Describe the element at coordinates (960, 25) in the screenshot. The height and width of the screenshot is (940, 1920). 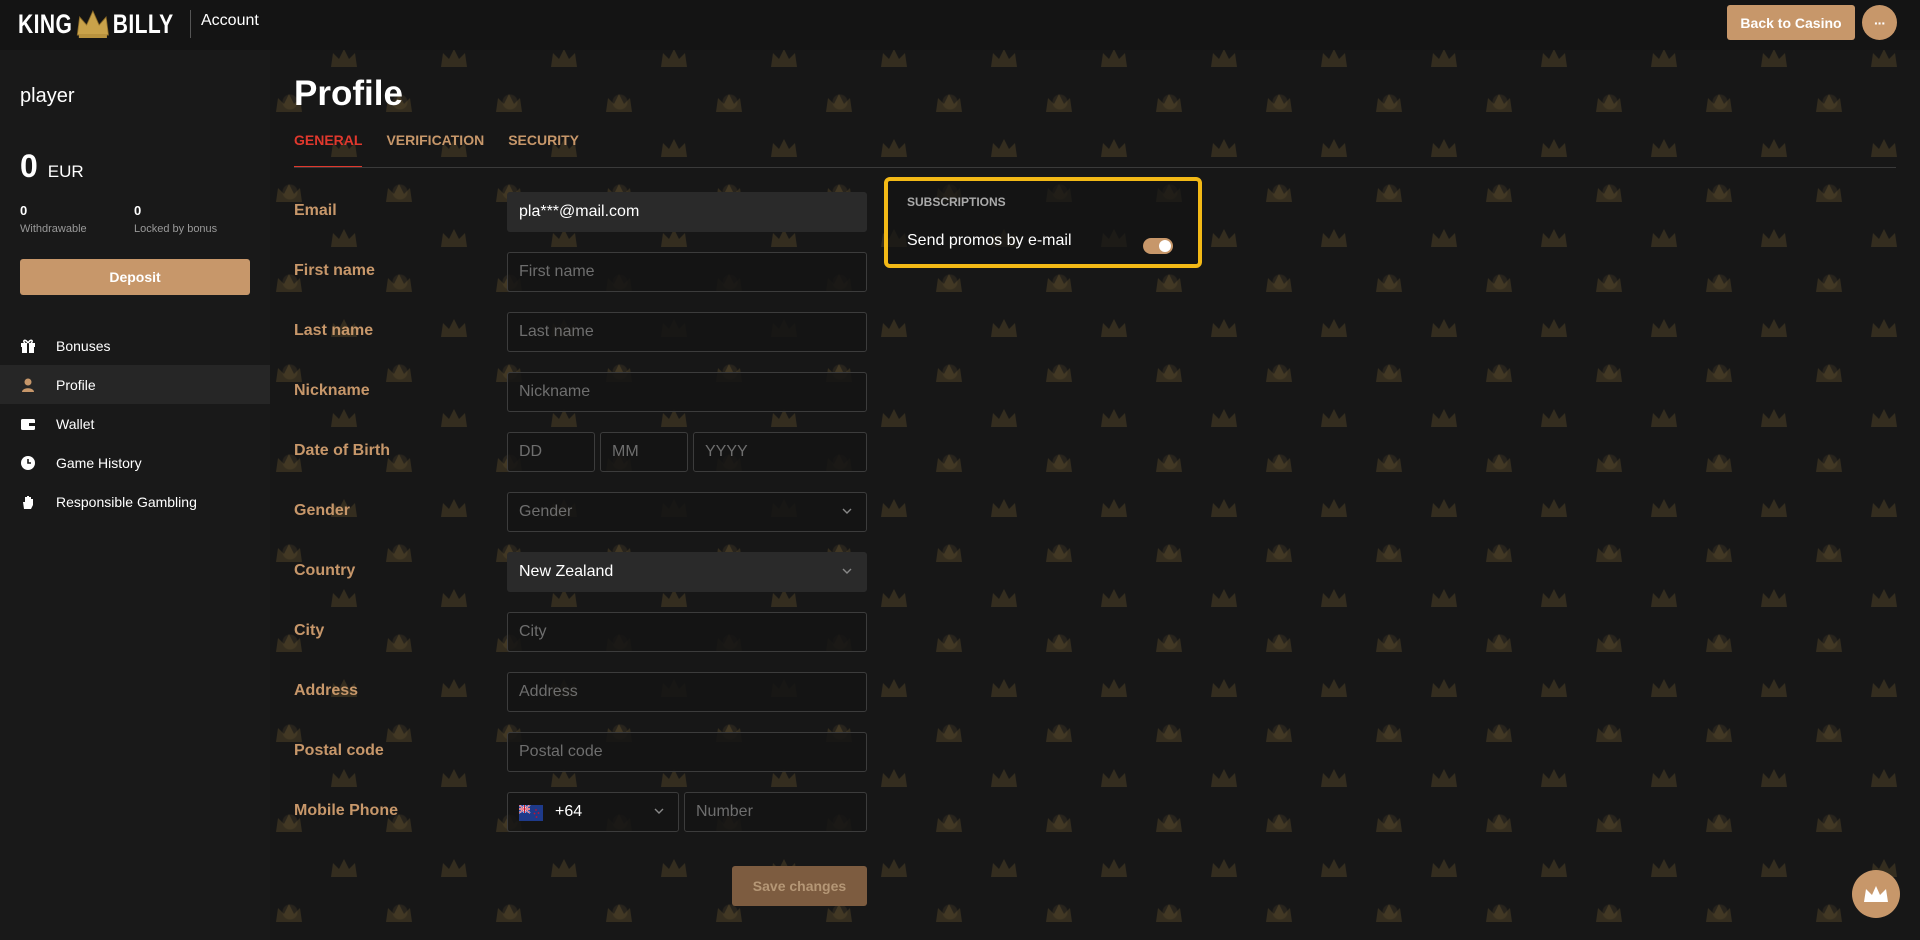
I see `header: KING BILLY Account Back to Casino ···` at that location.